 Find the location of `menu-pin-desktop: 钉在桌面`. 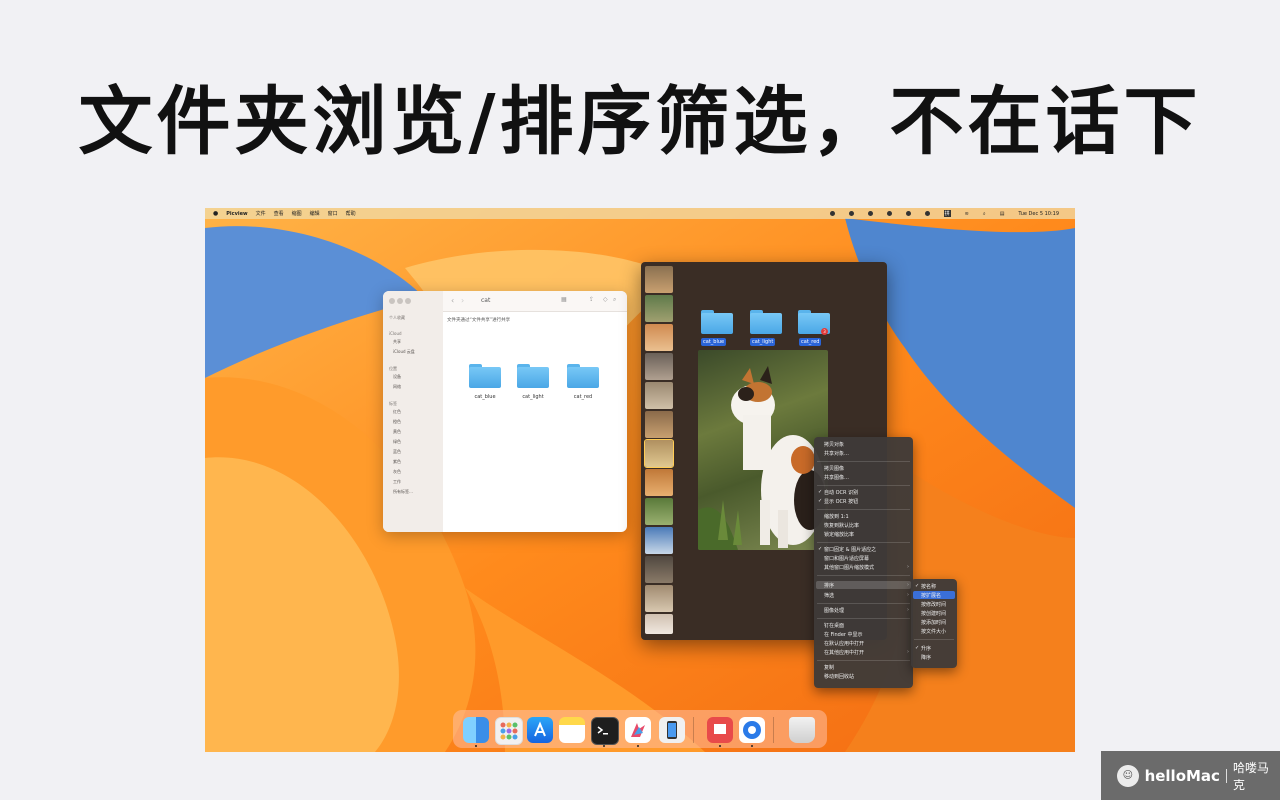

menu-pin-desktop: 钉在桌面 is located at coordinates (834, 625).